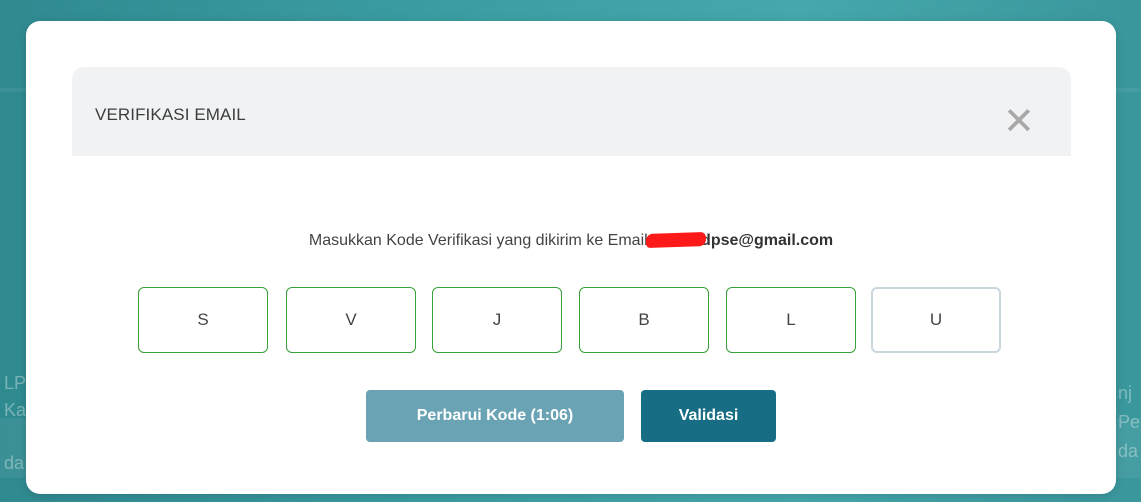 This screenshot has height=502, width=1141. I want to click on email-visible-part: dpse@gmail.com, so click(767, 240).